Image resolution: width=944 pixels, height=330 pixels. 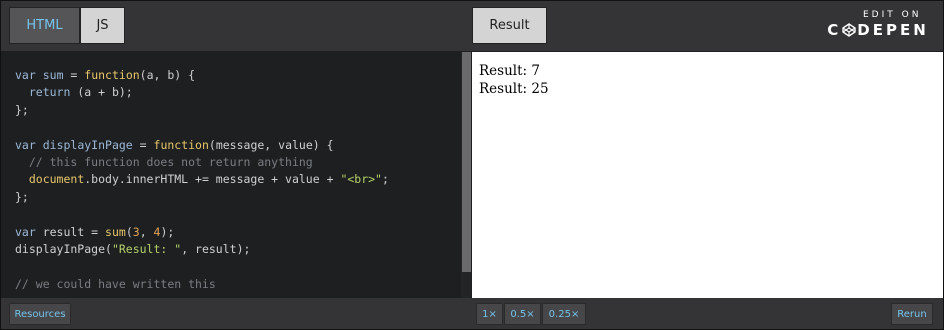 What do you see at coordinates (707, 75) in the screenshot?
I see `result-output: Result: 7 Result: 25` at bounding box center [707, 75].